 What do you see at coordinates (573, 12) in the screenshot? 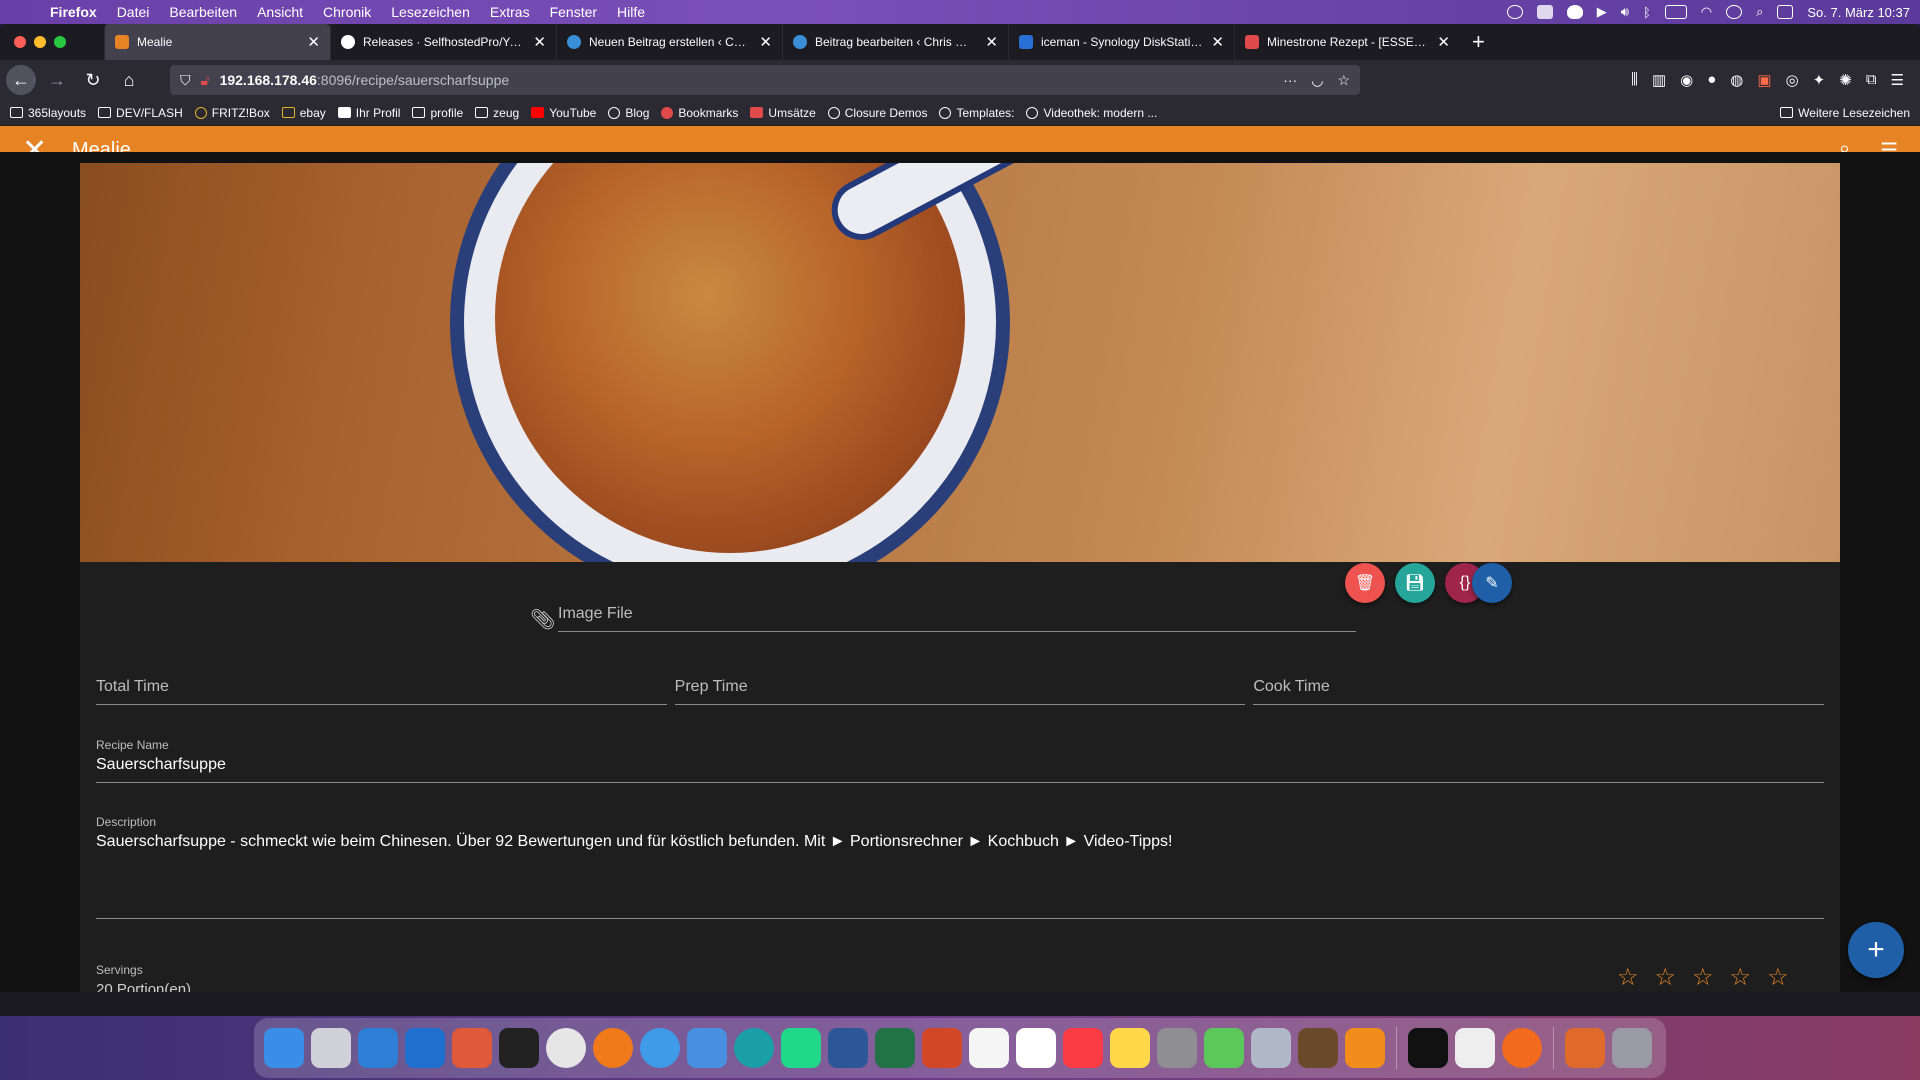
I see `menu-fenster: Fenster` at bounding box center [573, 12].